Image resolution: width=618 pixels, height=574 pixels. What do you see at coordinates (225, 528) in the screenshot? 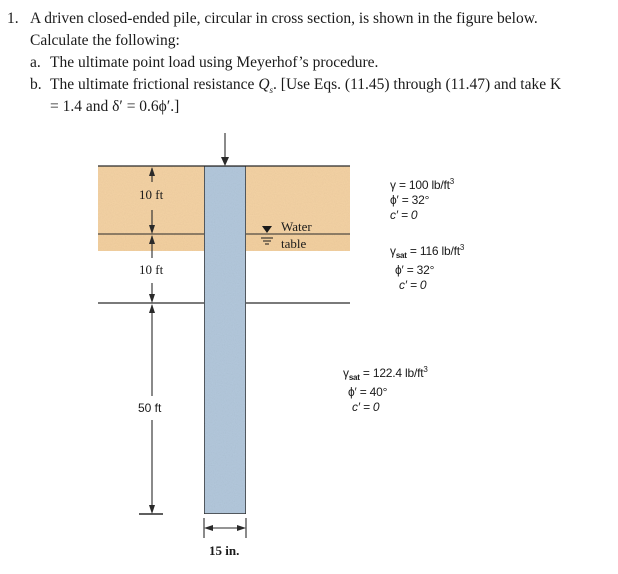
I see `dimension-pile-width` at bounding box center [225, 528].